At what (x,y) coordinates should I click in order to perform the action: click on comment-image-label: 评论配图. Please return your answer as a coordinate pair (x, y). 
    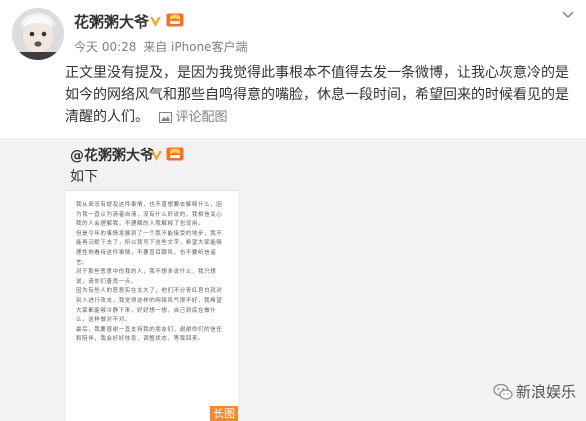
    Looking at the image, I should click on (201, 117).